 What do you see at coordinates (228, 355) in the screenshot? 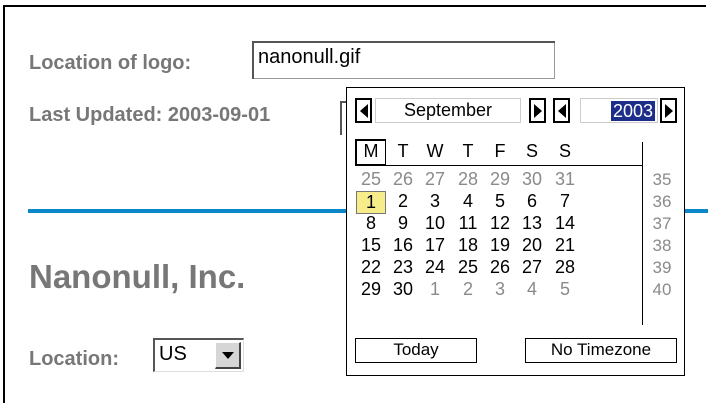
I see `dropdown-arrow-icon` at bounding box center [228, 355].